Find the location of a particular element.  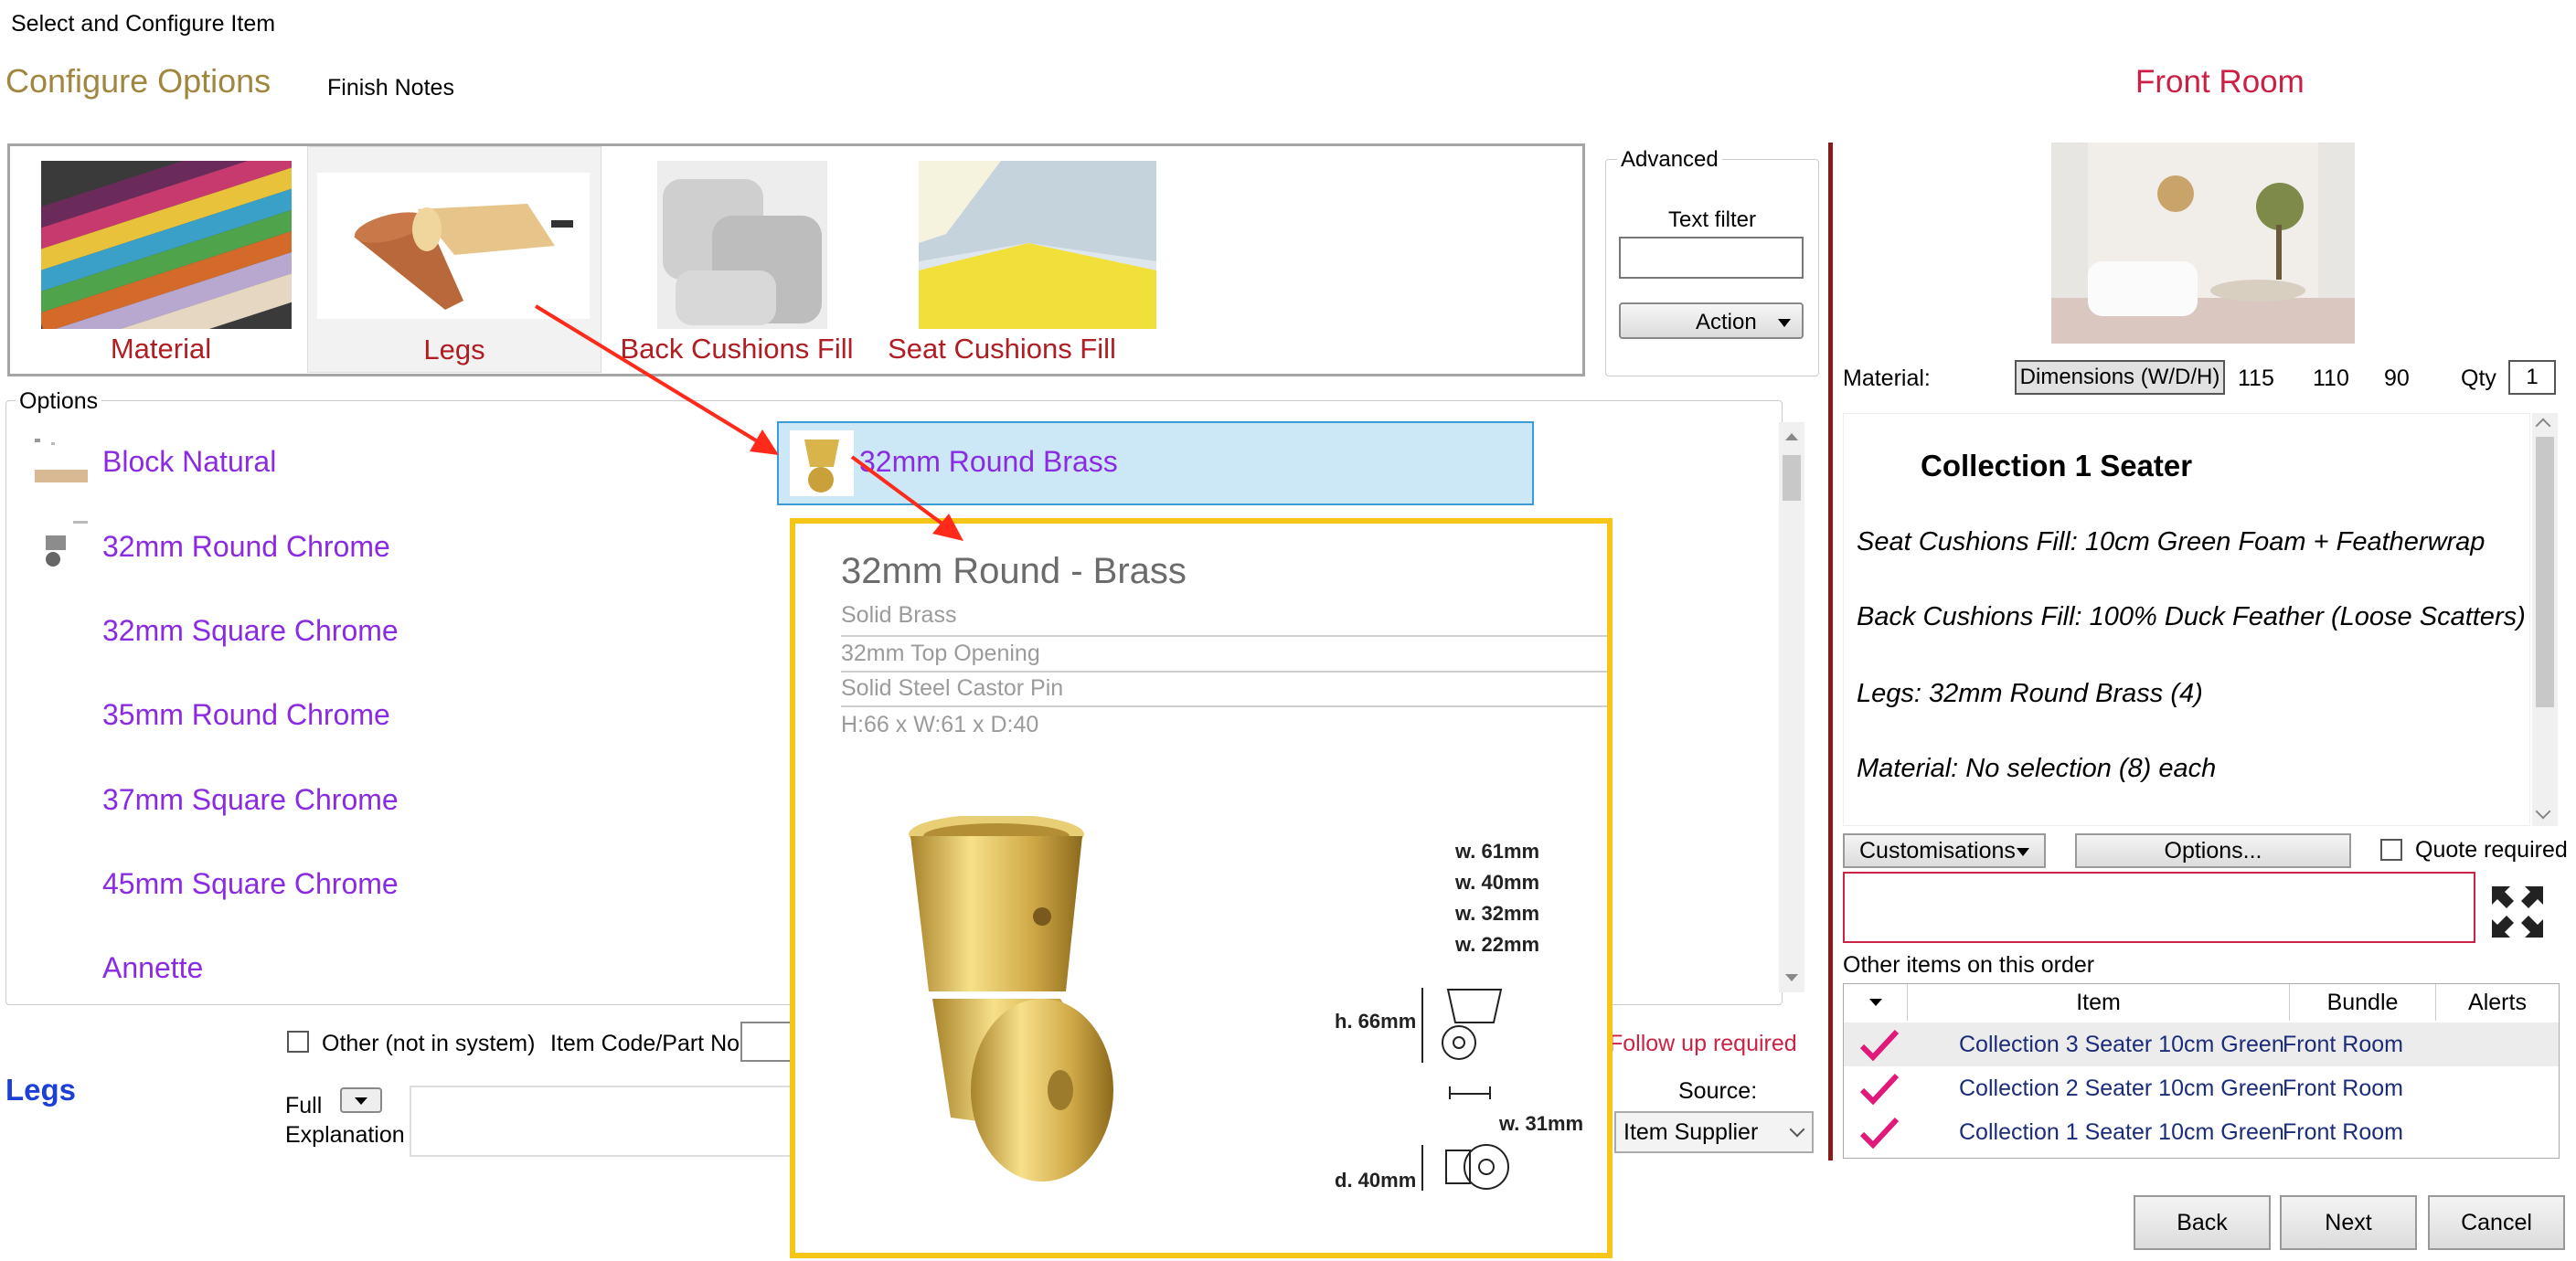

scroll-up-icon is located at coordinates (2543, 426).